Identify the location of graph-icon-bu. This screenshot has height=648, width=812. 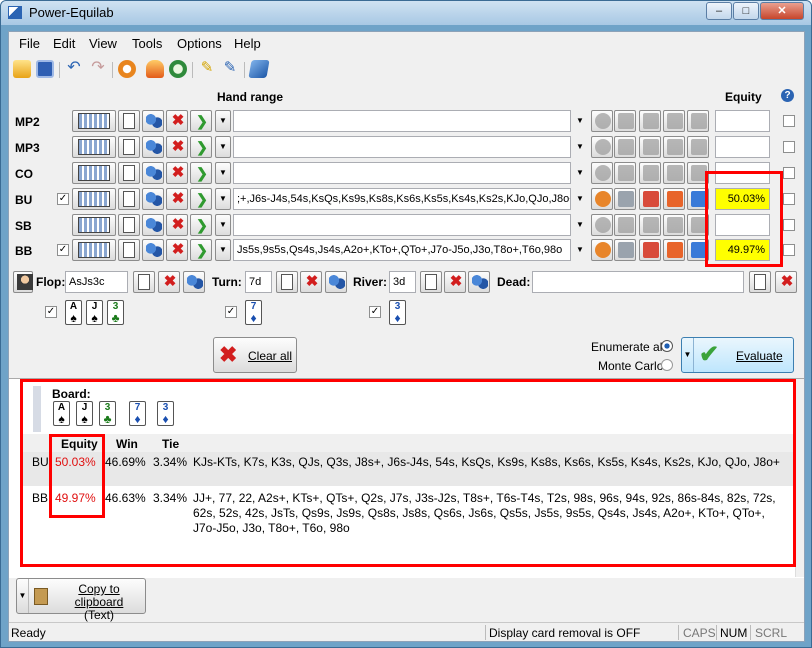
(650, 199).